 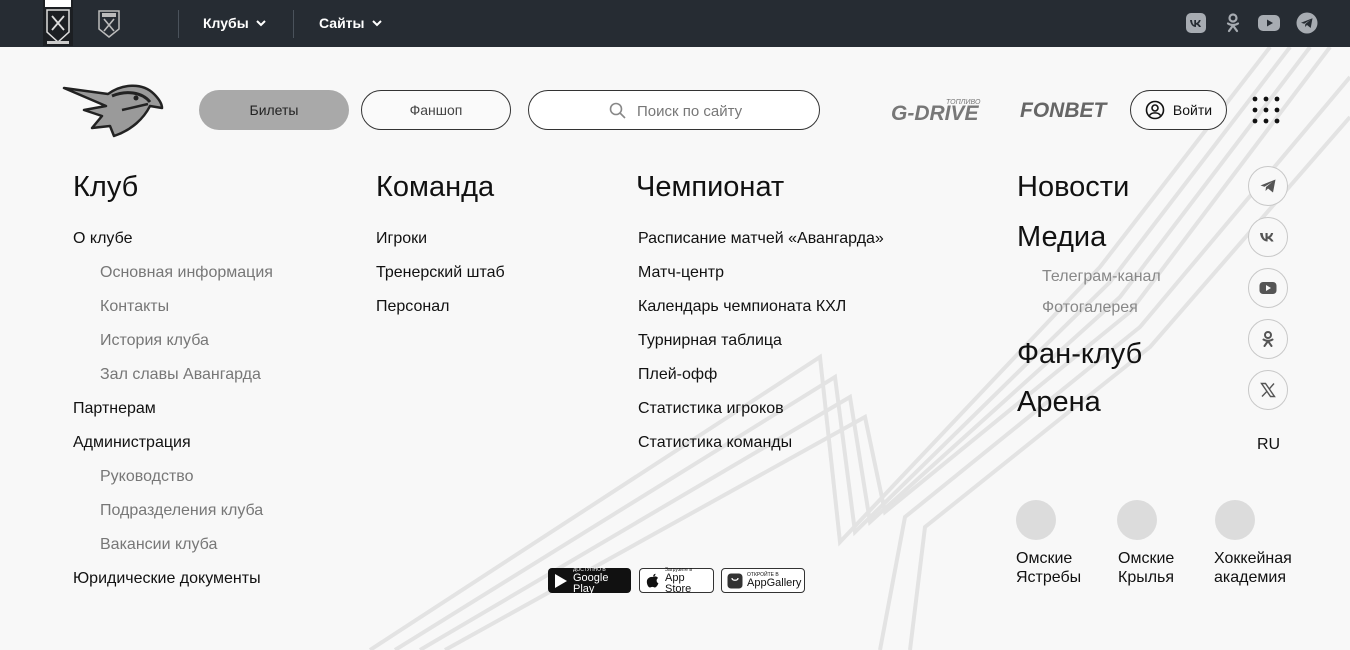 I want to click on menu-link-playoff: Плей-офф, so click(x=677, y=375).